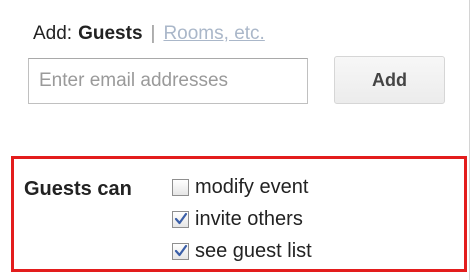 This screenshot has height=280, width=475. What do you see at coordinates (249, 219) in the screenshot?
I see `invite-others-label: invite others` at bounding box center [249, 219].